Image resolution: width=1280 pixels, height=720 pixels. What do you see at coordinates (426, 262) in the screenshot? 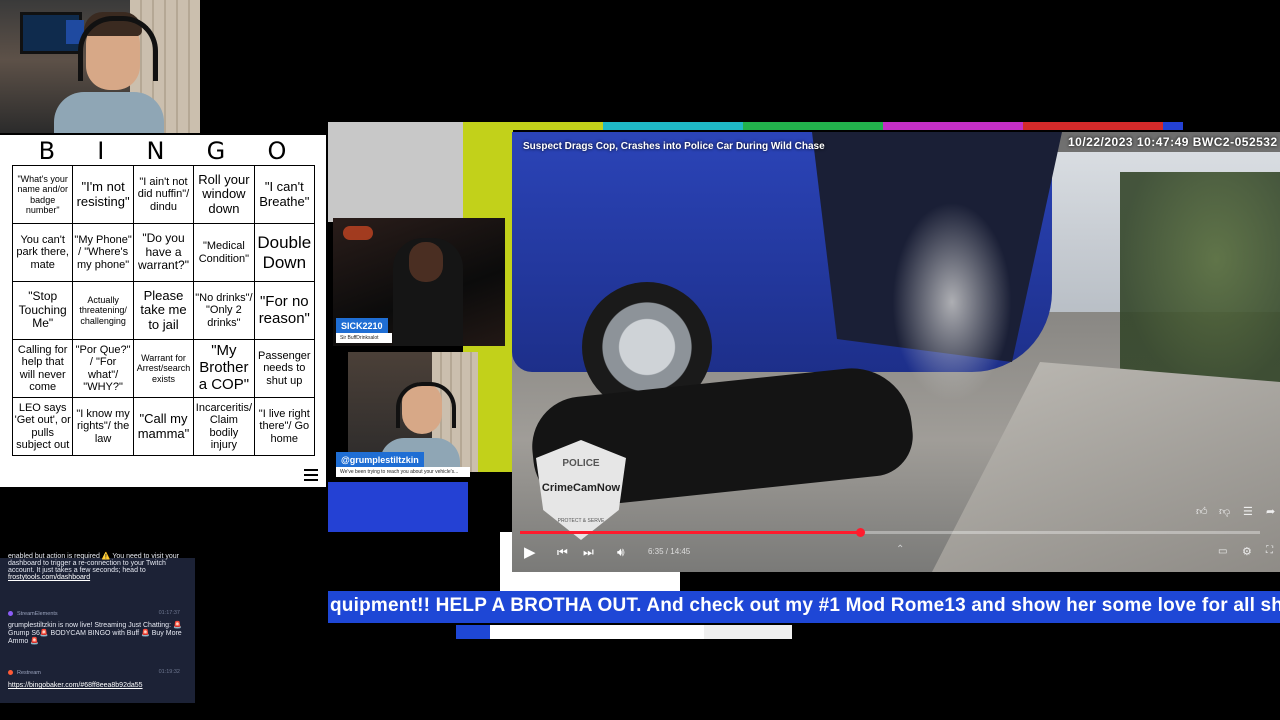
I see `guest-face` at bounding box center [426, 262].